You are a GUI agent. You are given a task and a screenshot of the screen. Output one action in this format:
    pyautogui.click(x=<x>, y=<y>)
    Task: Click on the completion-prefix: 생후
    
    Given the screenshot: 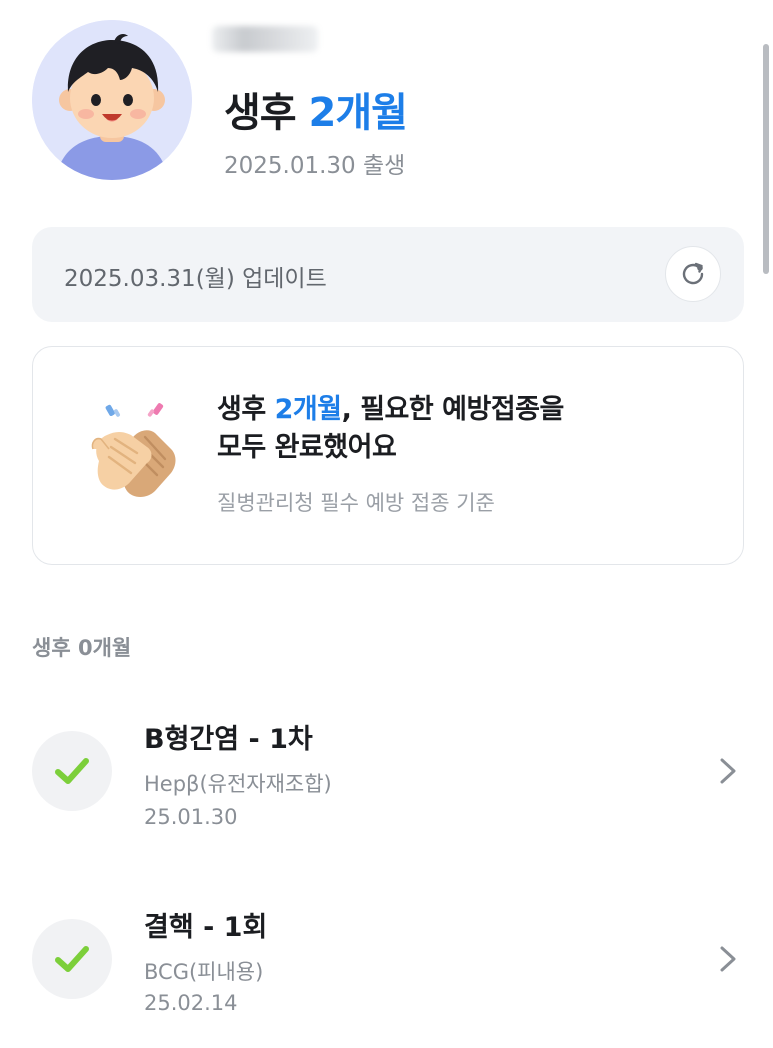 What is the action you would take?
    pyautogui.click(x=246, y=409)
    